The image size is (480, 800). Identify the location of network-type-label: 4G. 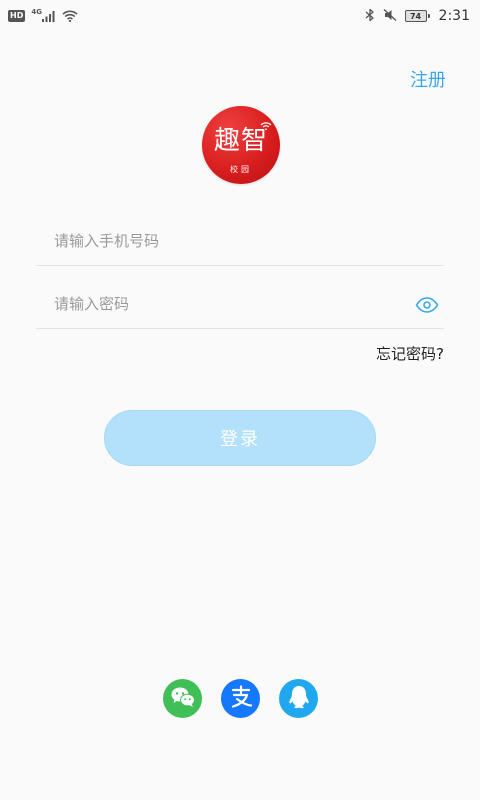
(36, 12).